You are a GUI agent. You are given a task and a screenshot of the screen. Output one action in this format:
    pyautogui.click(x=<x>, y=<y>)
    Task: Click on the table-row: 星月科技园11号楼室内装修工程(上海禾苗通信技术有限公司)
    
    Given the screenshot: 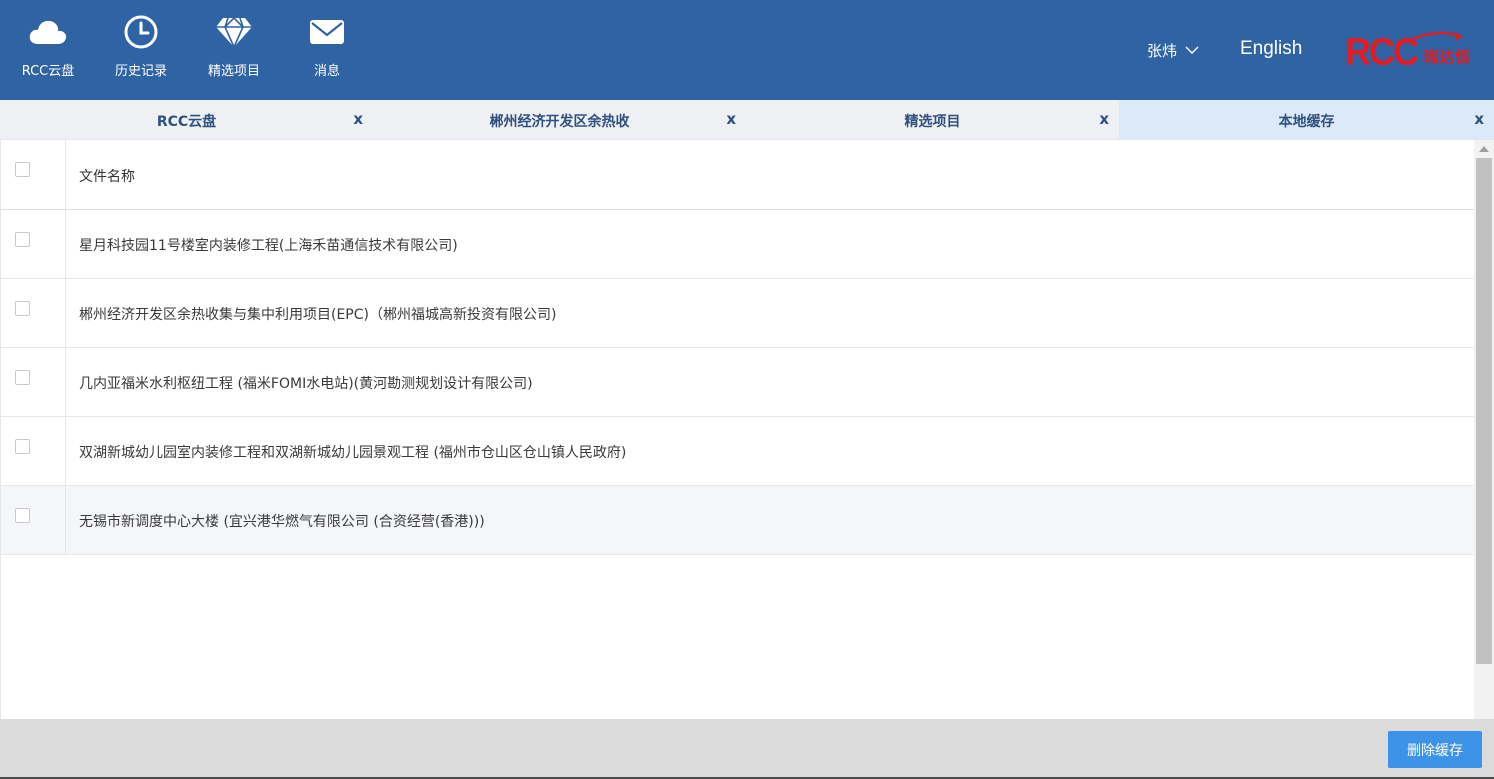 What is the action you would take?
    pyautogui.click(x=738, y=244)
    